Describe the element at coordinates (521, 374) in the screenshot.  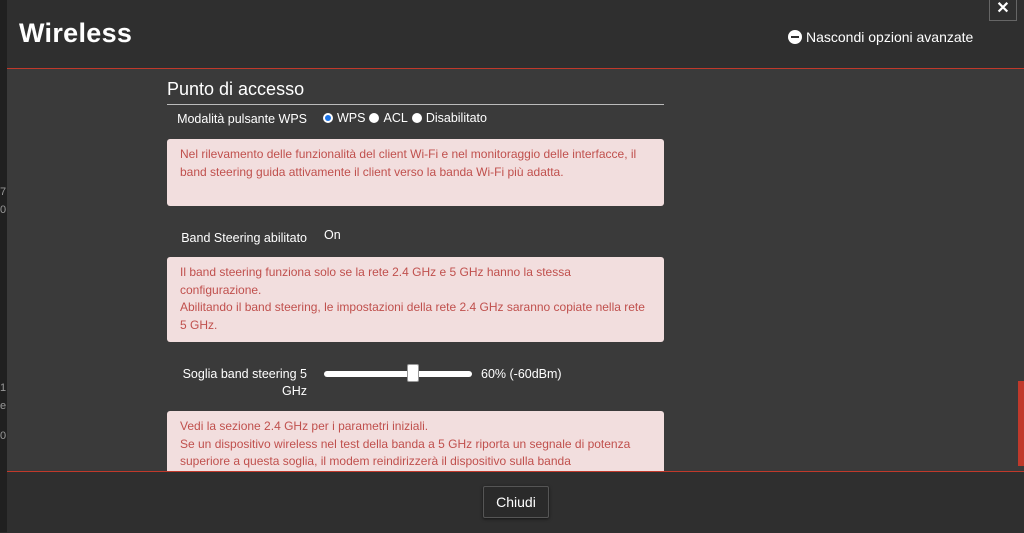
I see `threshold-value: 60% (-60dBm)` at that location.